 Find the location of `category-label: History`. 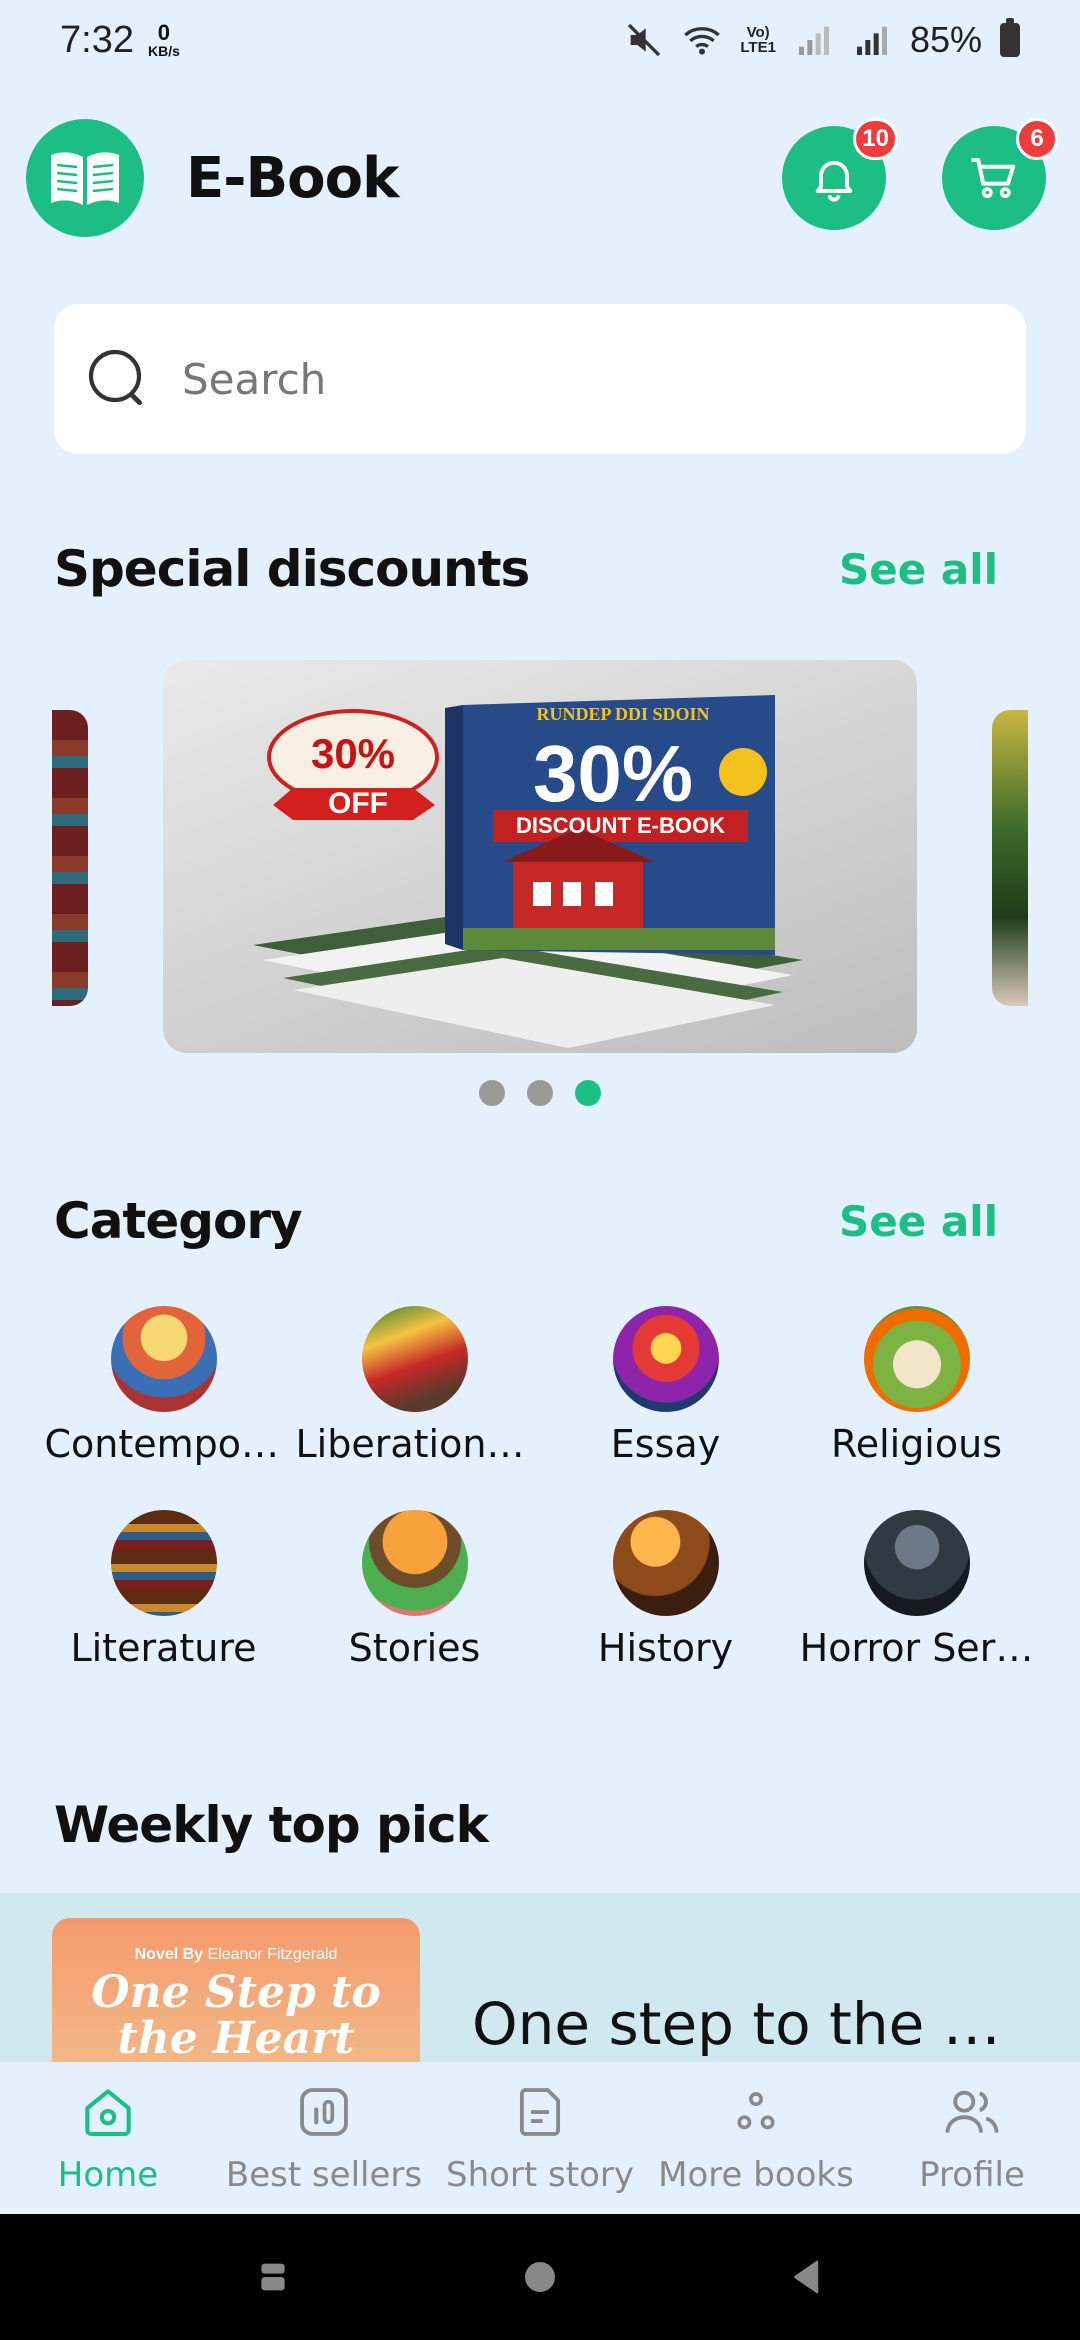

category-label: History is located at coordinates (665, 1648).